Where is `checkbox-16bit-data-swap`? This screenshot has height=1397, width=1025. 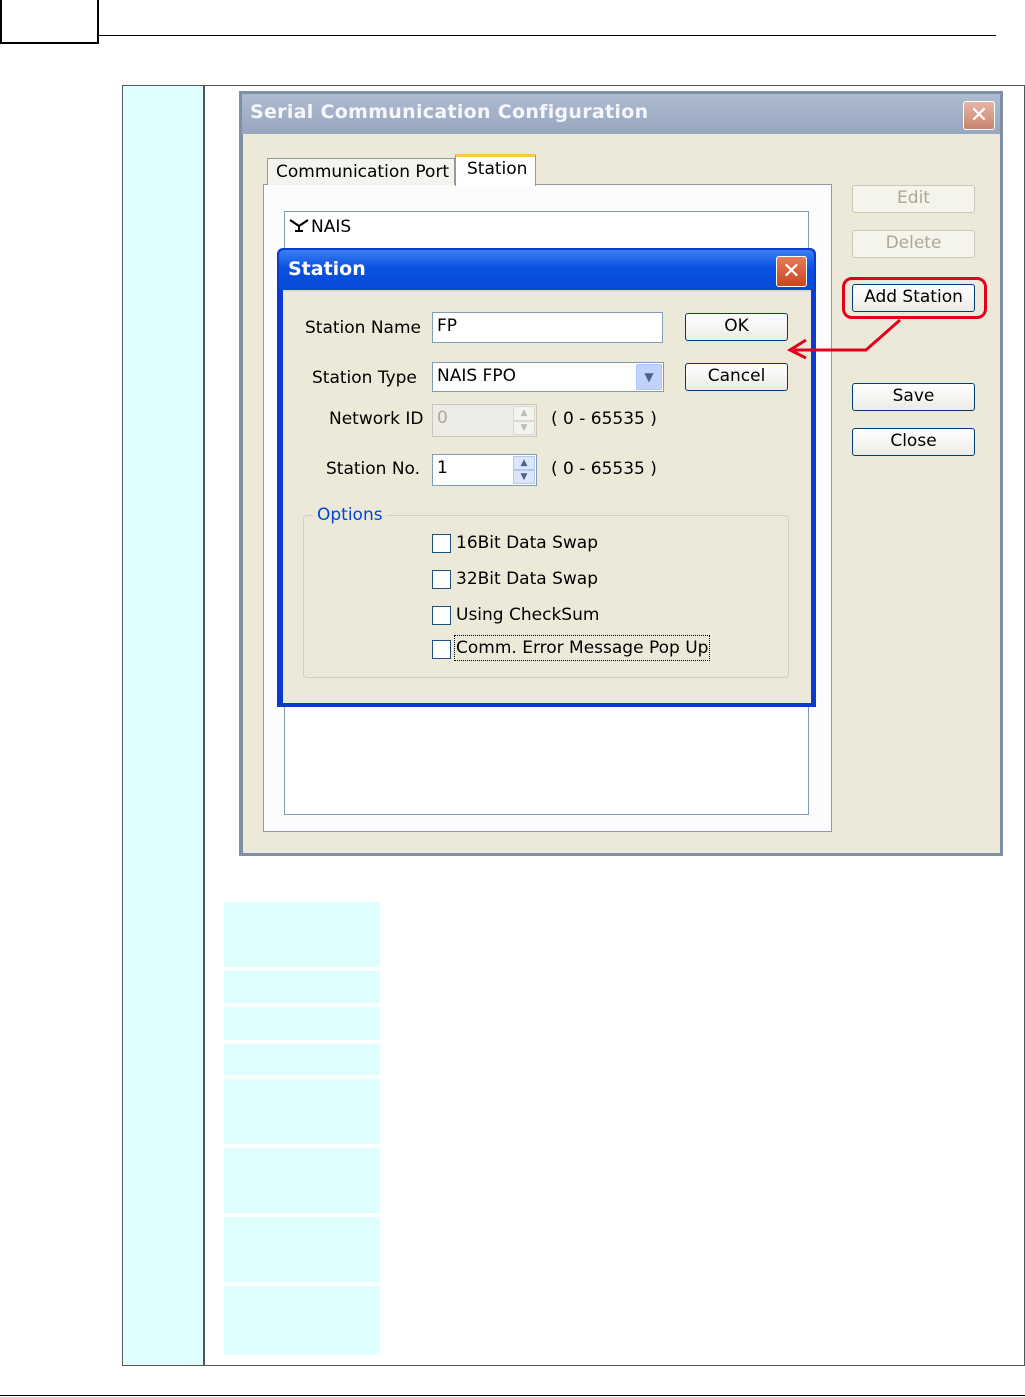
checkbox-16bit-data-swap is located at coordinates (441, 543).